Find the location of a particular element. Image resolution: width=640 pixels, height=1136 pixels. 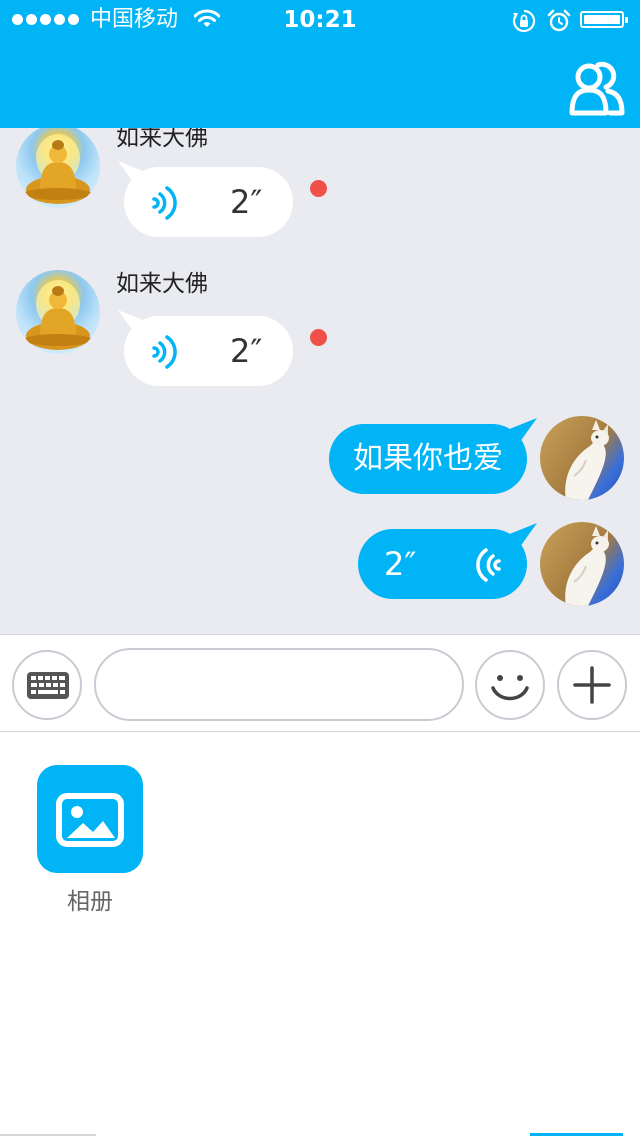

more-button is located at coordinates (592, 685).